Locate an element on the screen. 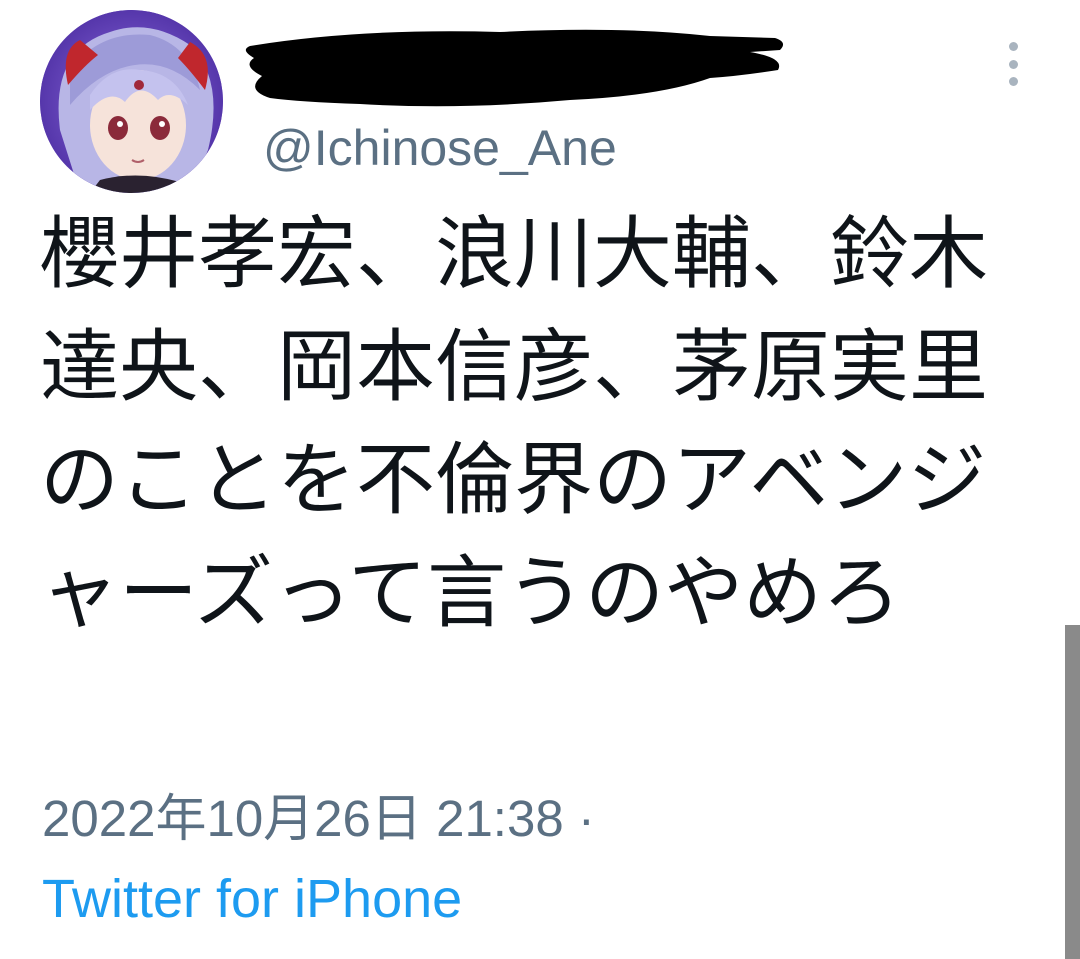 The width and height of the screenshot is (1080, 959). user-handle: @Ichinose_Ane is located at coordinates (440, 148).